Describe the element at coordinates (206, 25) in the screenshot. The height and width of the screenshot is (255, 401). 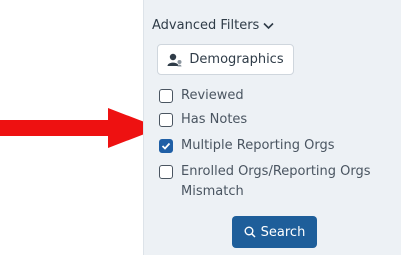
I see `advanced-filters-label: Advanced Filters` at that location.